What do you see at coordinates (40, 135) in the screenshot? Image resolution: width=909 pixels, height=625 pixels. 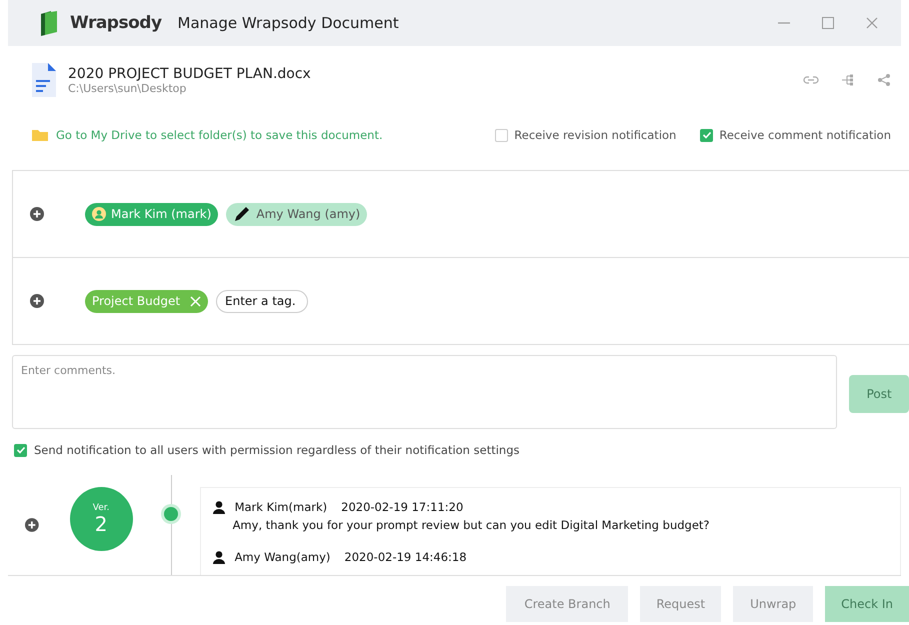 I see `folder-icon` at bounding box center [40, 135].